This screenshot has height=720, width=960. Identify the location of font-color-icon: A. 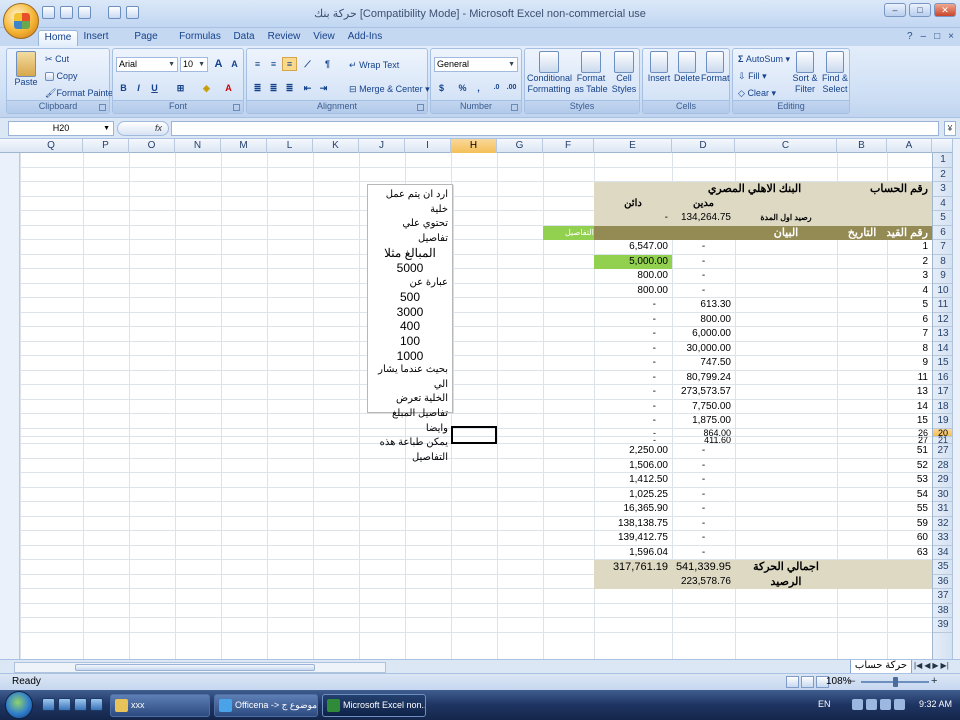
(228, 88).